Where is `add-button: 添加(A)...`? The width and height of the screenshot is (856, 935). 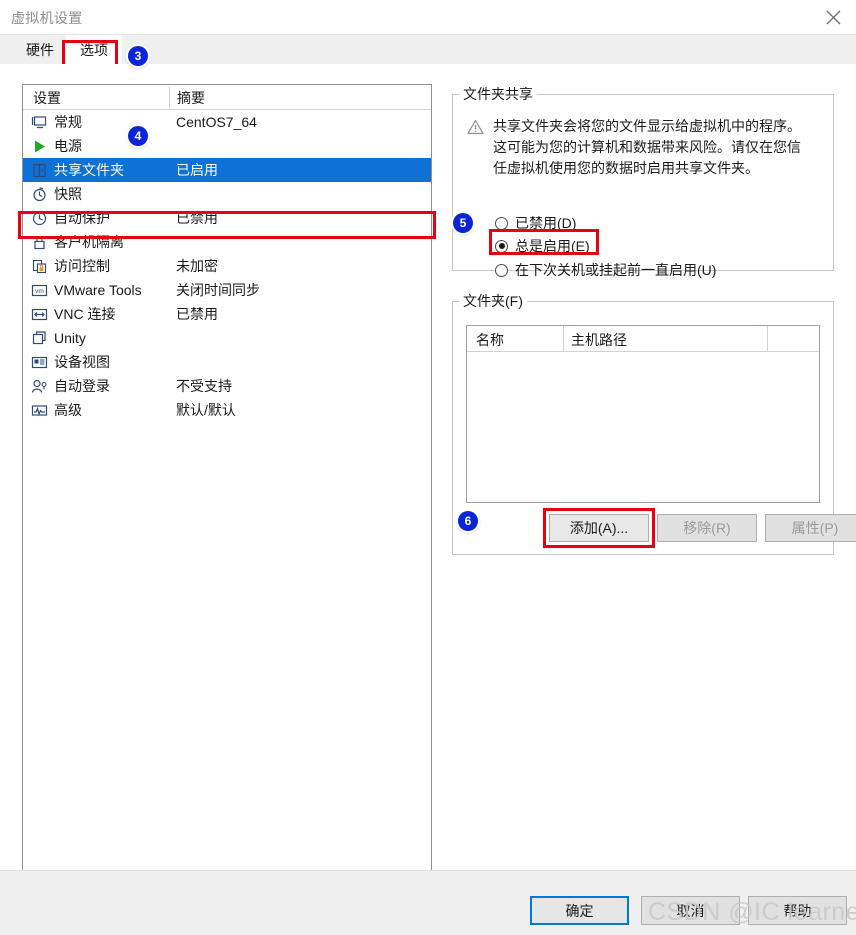 add-button: 添加(A)... is located at coordinates (599, 528).